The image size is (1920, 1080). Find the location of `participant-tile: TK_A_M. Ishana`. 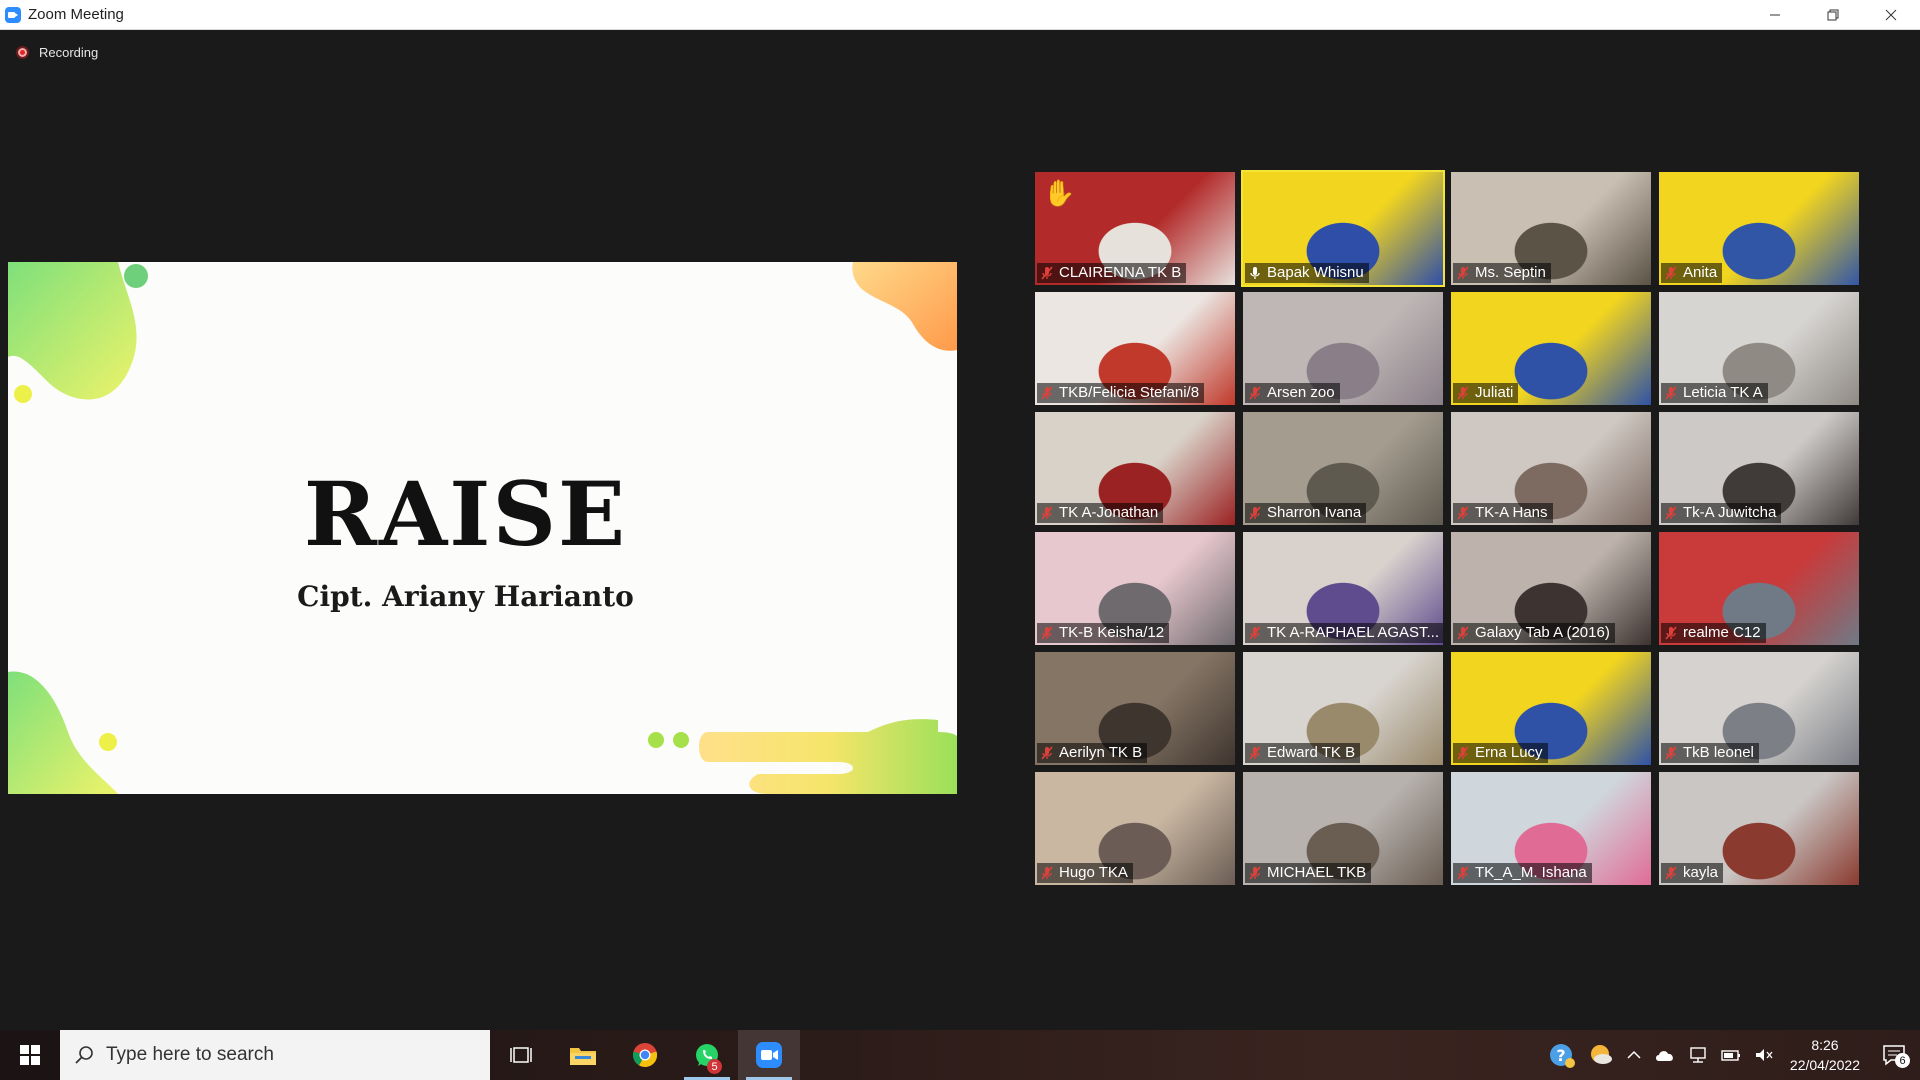

participant-tile: TK_A_M. Ishana is located at coordinates (1551, 828).